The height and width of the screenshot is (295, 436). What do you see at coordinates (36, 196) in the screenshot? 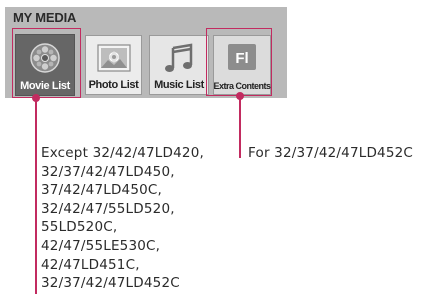
I see `connector-line-left` at bounding box center [36, 196].